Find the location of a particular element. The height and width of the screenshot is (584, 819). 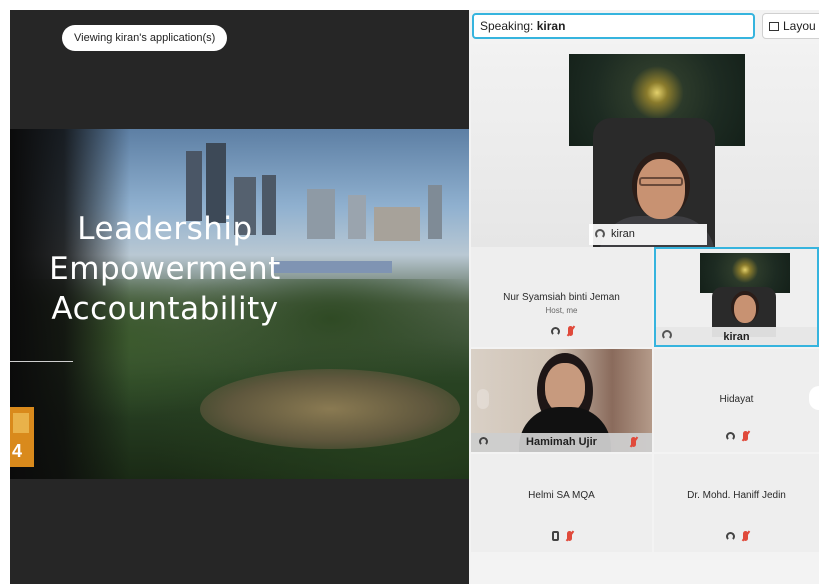

participant-tile-video: kiran is located at coordinates (736, 297).